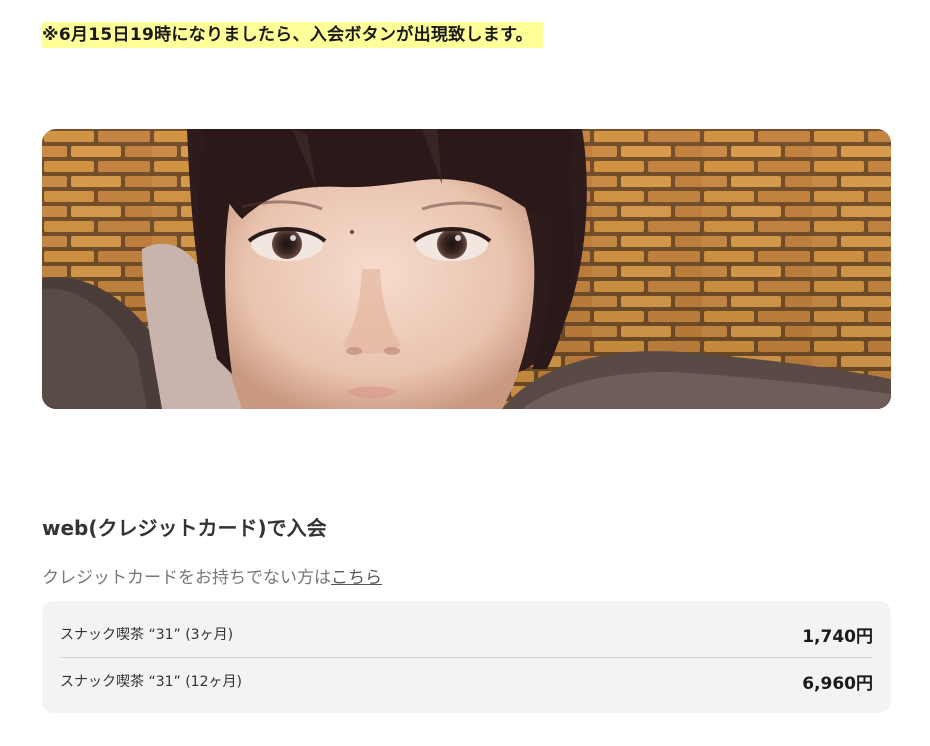 The width and height of the screenshot is (930, 746). Describe the element at coordinates (184, 528) in the screenshot. I see `membership-title: web(クレジットカード)で入会` at that location.